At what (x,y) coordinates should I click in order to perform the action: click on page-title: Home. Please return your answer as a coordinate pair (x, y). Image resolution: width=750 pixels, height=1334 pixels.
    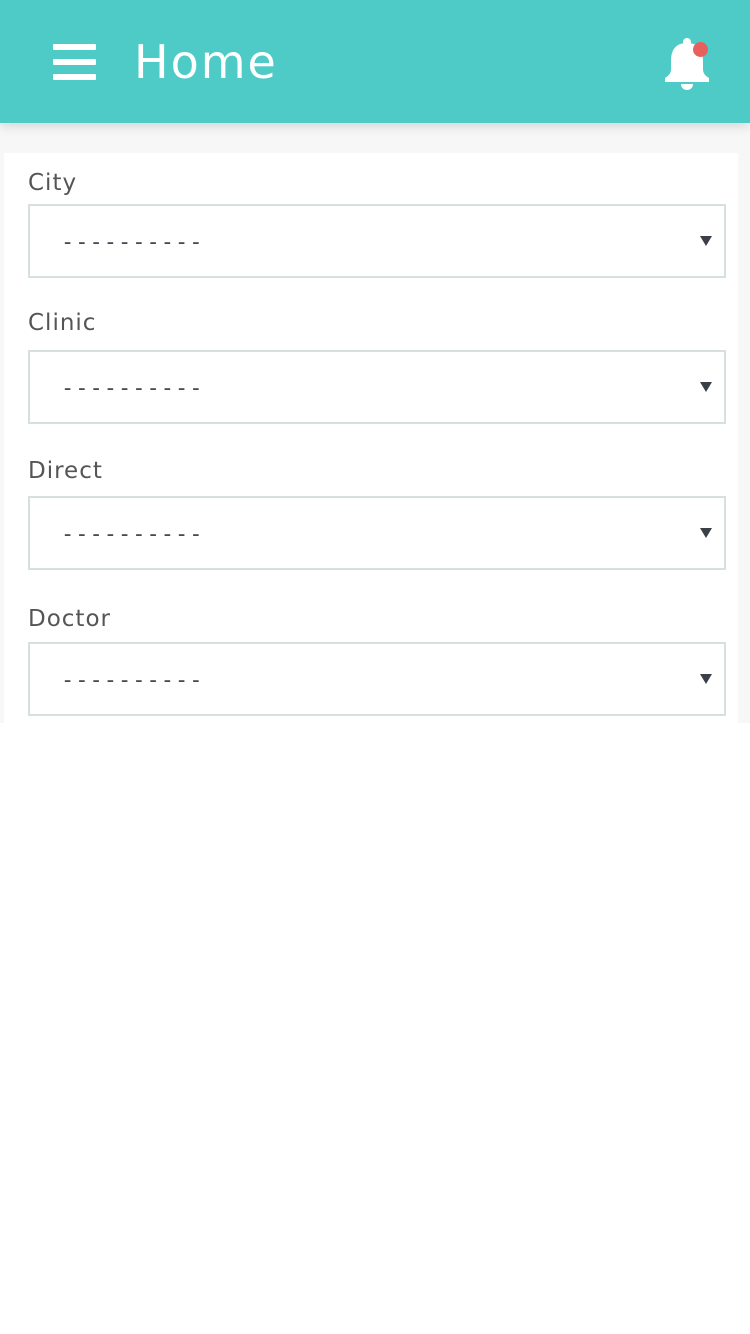
    Looking at the image, I should click on (206, 62).